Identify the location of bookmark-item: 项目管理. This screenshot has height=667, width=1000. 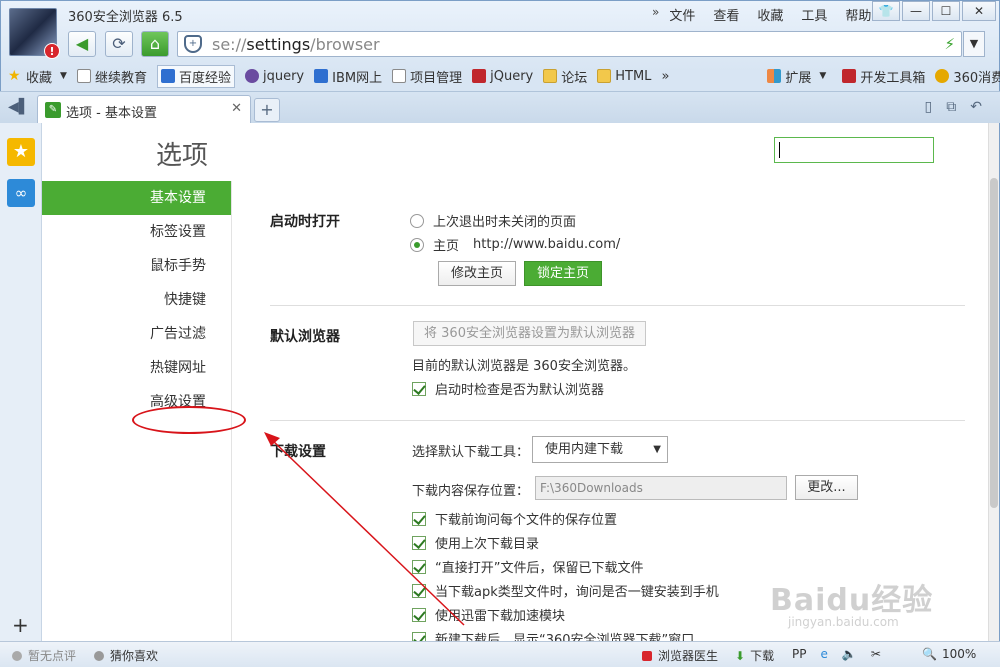
(427, 76).